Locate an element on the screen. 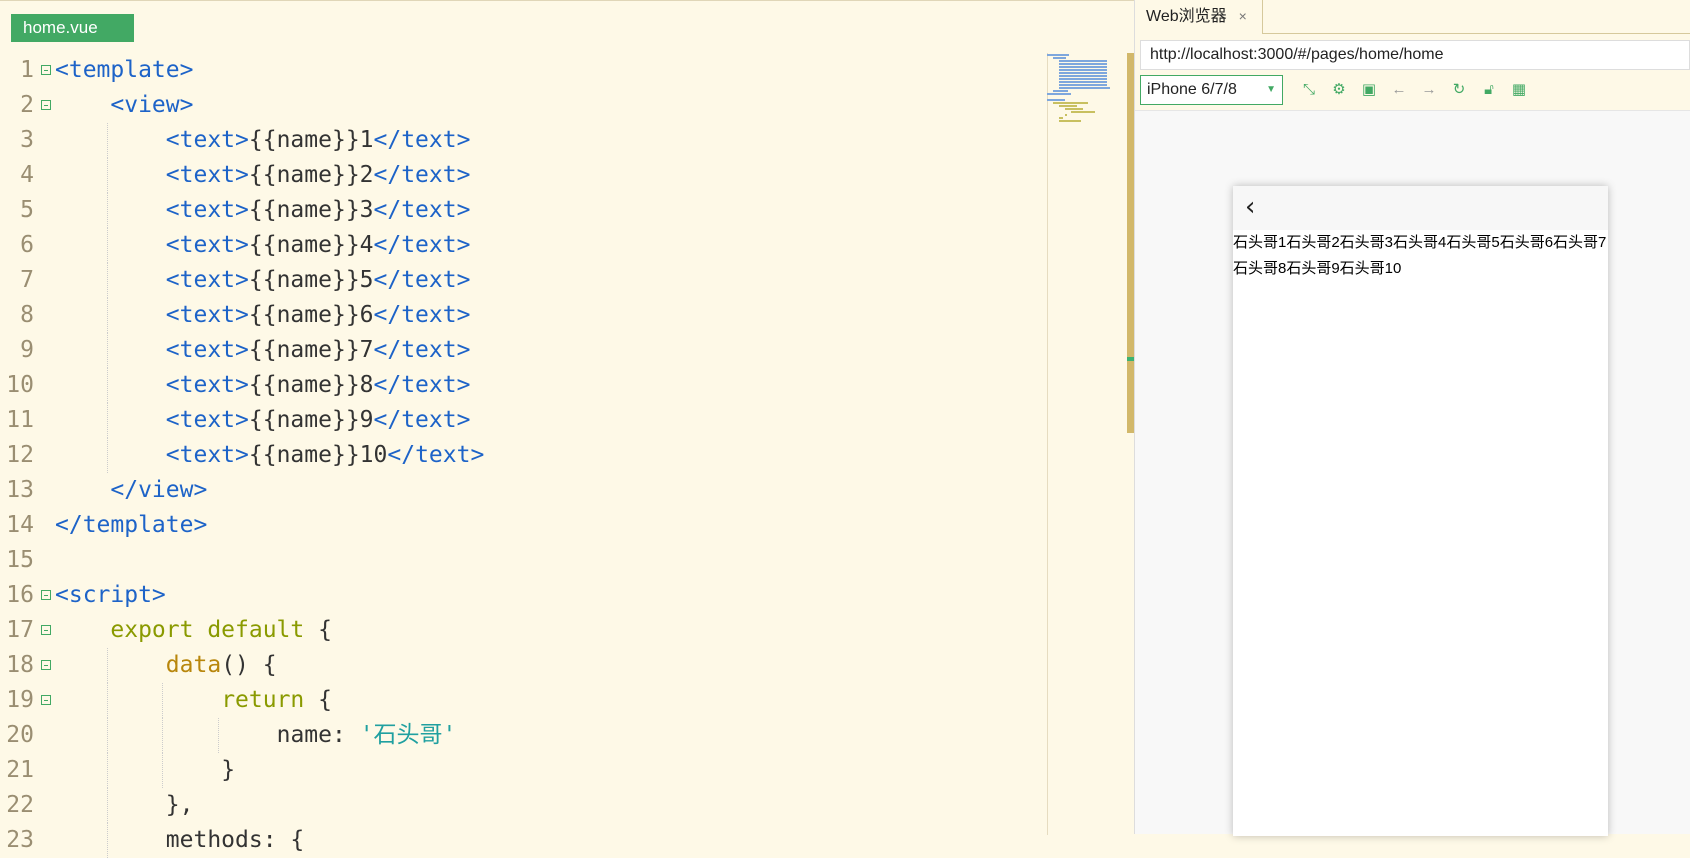 This screenshot has width=1690, height=858. device-value: iPhone 6/7/8 is located at coordinates (1192, 89).